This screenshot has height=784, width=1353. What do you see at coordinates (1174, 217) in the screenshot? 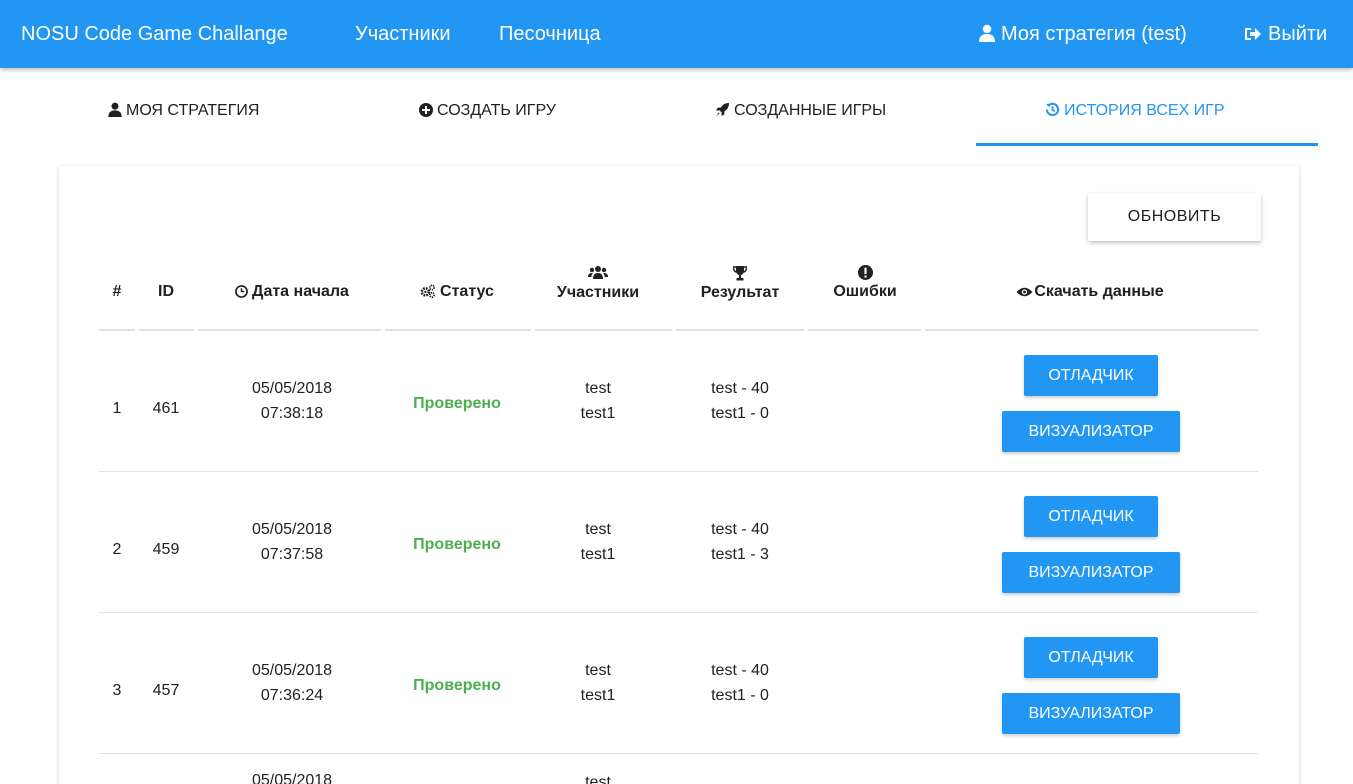
I see `refresh-button: ОБНОВИТЬ` at bounding box center [1174, 217].